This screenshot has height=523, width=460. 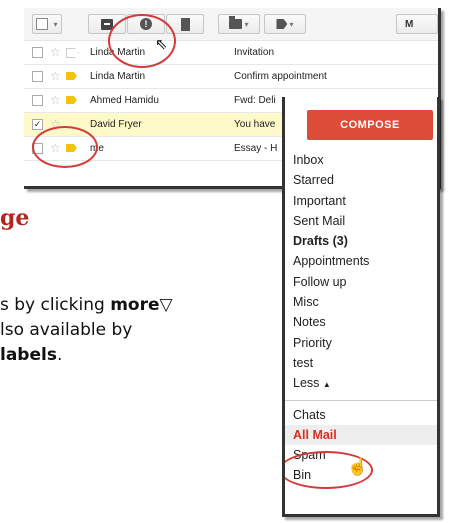 I want to click on more-button-label: M, so click(x=409, y=24).